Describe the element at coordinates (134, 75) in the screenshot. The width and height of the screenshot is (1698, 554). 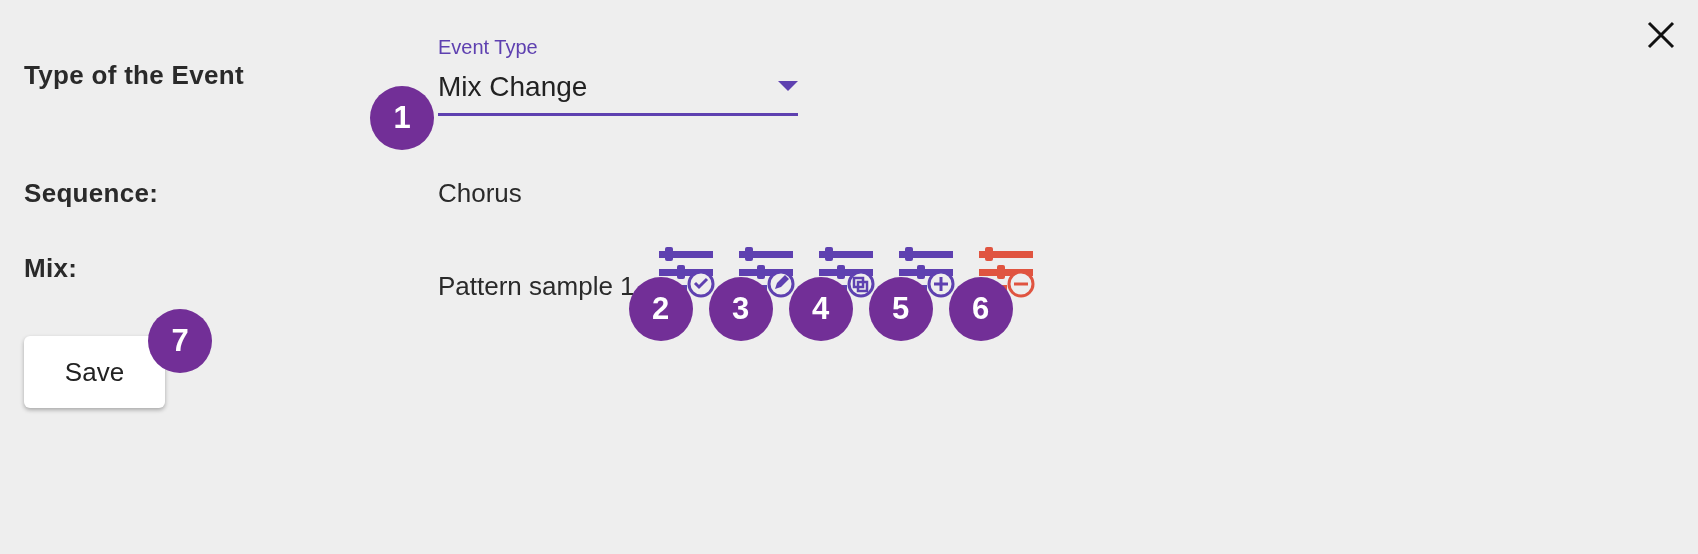
I see `field-label: Type of the Event` at that location.